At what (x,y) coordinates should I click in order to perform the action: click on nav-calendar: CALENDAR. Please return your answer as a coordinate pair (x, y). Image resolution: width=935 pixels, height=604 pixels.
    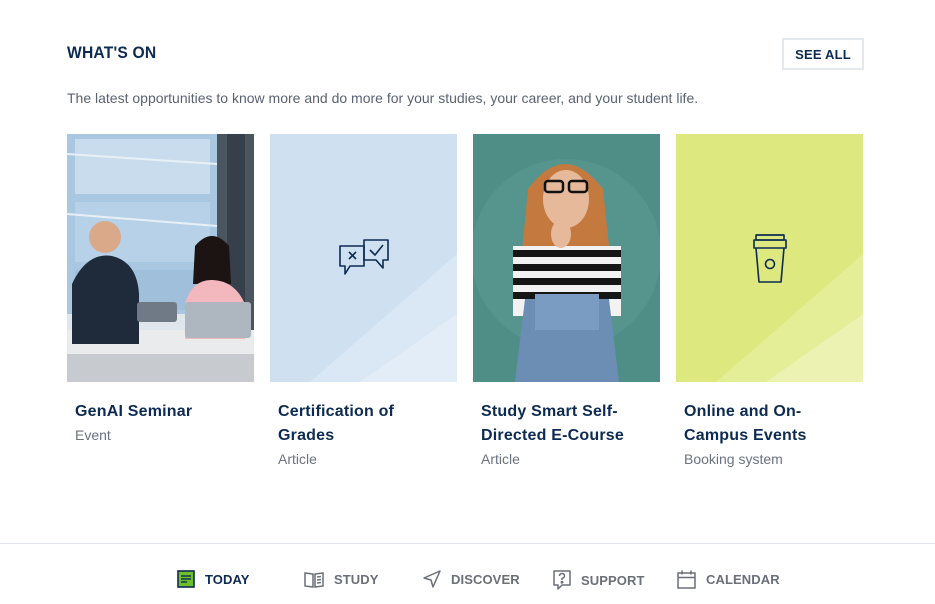
    Looking at the image, I should click on (728, 579).